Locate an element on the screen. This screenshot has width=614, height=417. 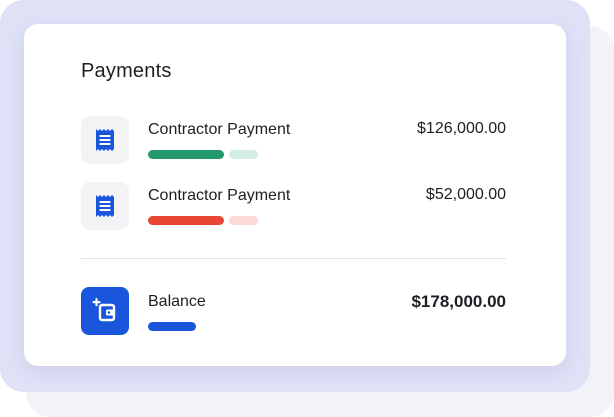
wallet-add-icon is located at coordinates (104, 310).